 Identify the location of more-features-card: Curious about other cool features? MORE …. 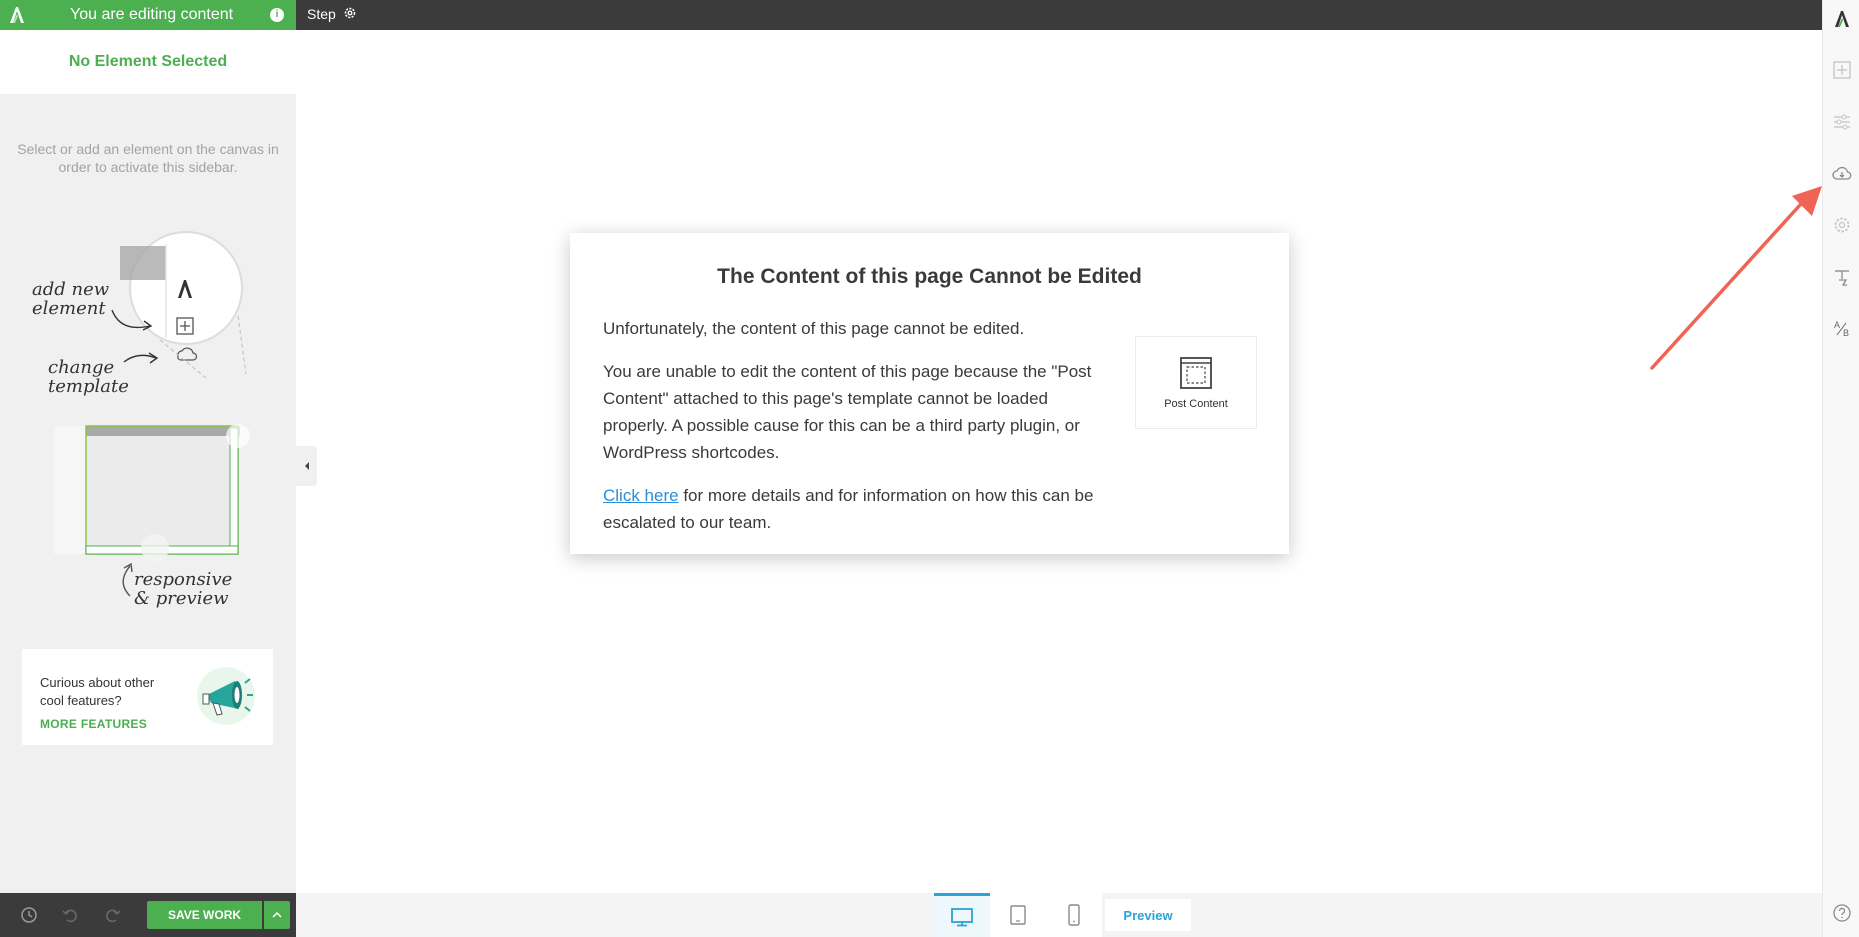
(147, 697).